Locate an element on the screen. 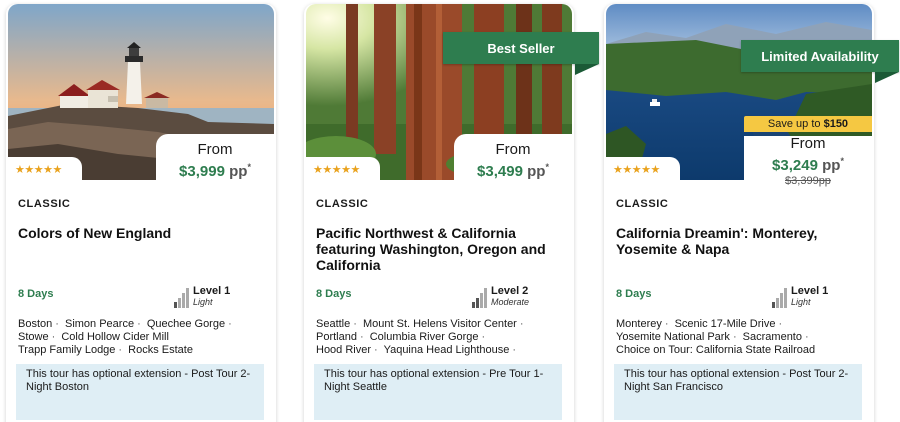  stop: Portland is located at coordinates (336, 337).